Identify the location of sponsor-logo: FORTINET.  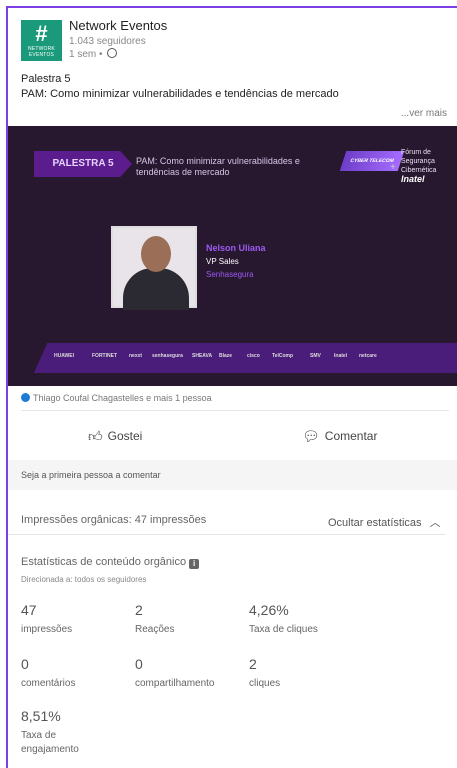
(104, 356).